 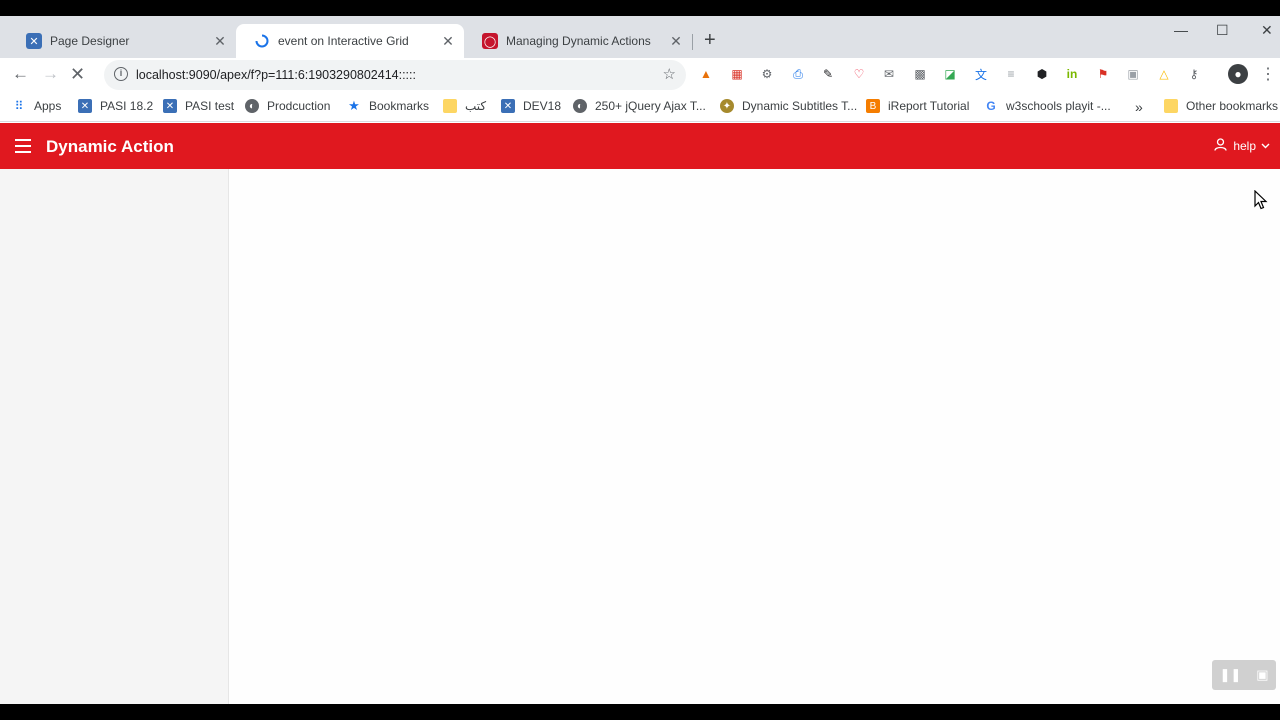 What do you see at coordinates (1265, 146) in the screenshot?
I see `chevron-down-icon` at bounding box center [1265, 146].